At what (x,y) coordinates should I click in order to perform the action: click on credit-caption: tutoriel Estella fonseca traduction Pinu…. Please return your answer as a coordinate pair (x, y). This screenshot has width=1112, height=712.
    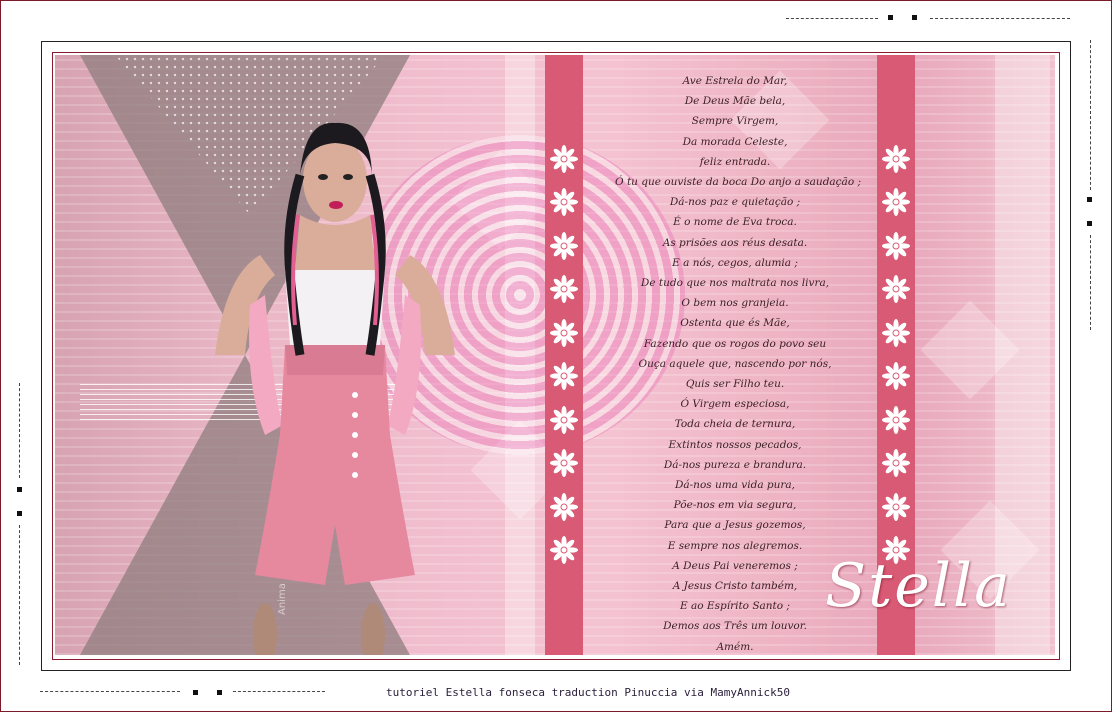
    Looking at the image, I should click on (588, 692).